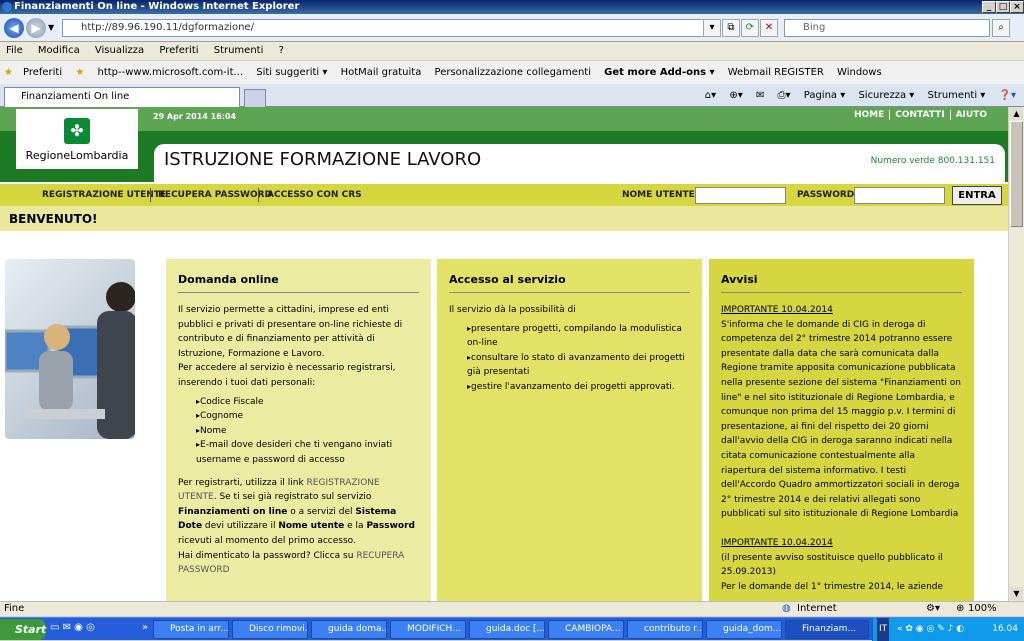 Image resolution: width=1024 pixels, height=641 pixels. Describe the element at coordinates (1016, 174) in the screenshot. I see `scroll-thumb` at that location.